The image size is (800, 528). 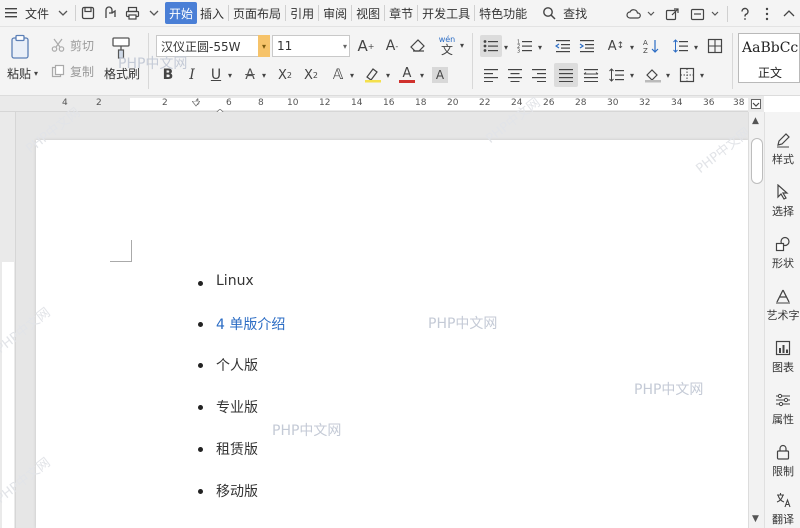 I want to click on hanging-indent-marker-icon, so click(x=220, y=111).